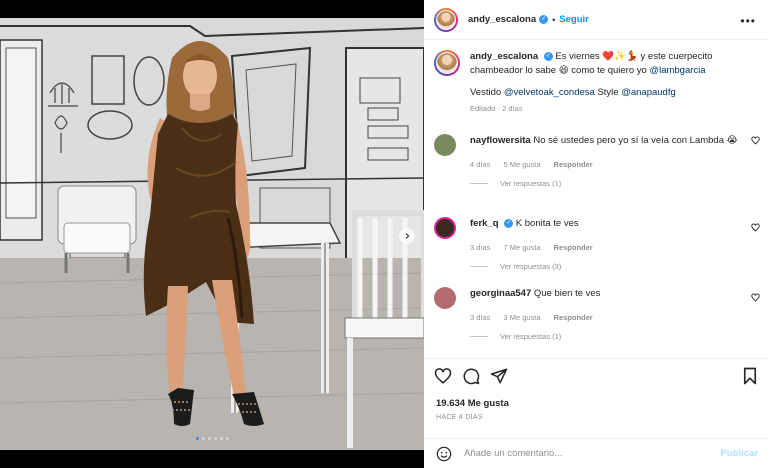 The width and height of the screenshot is (768, 468). What do you see at coordinates (459, 417) in the screenshot?
I see `posted-time: HACE 4 DÍAS` at bounding box center [459, 417].